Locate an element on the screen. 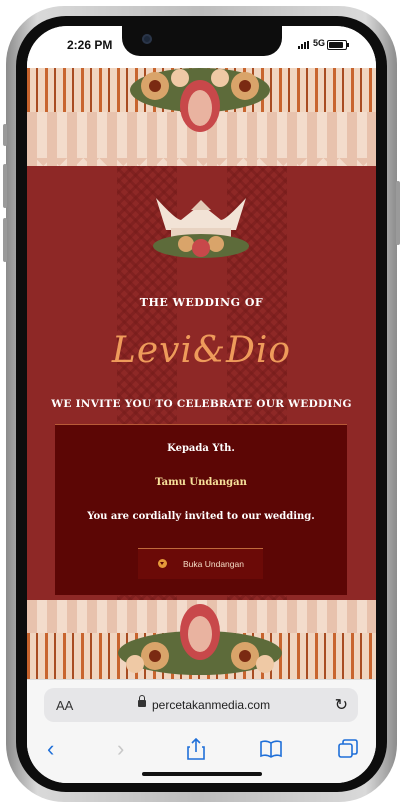 This screenshot has height=808, width=403. forward-icon: › is located at coordinates (120, 749).